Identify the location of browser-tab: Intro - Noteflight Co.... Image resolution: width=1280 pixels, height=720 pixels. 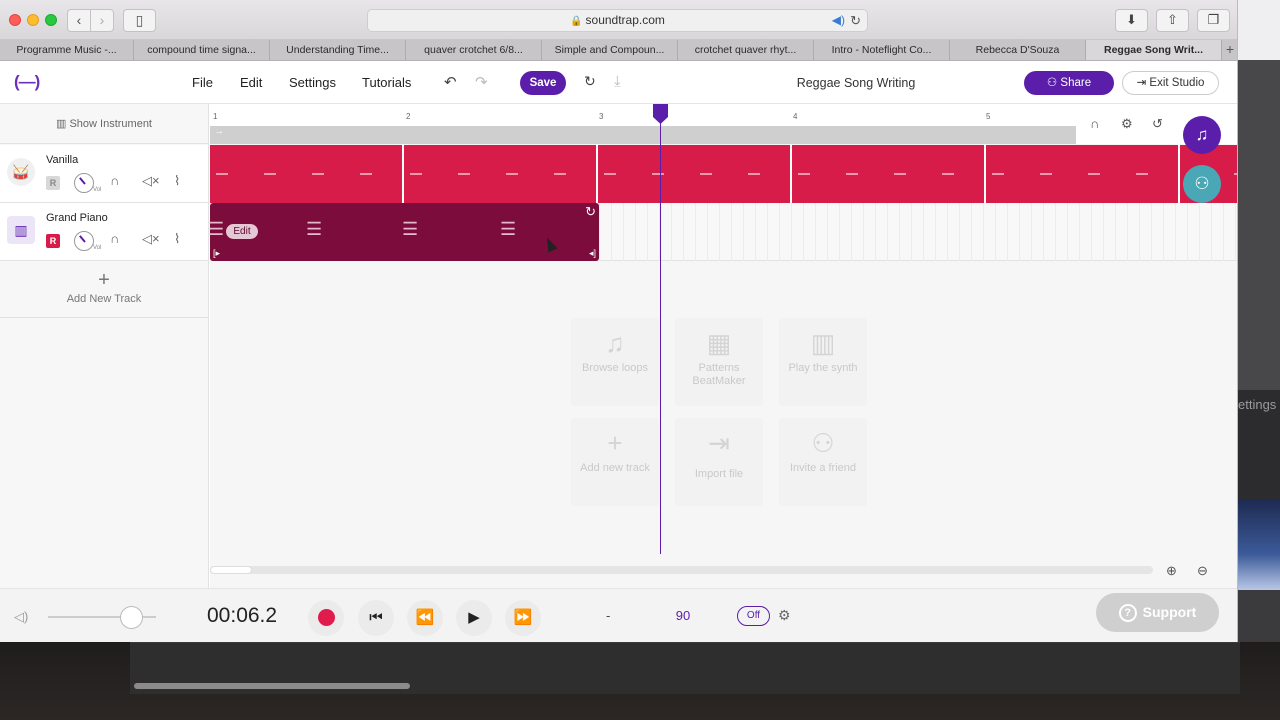
(882, 50).